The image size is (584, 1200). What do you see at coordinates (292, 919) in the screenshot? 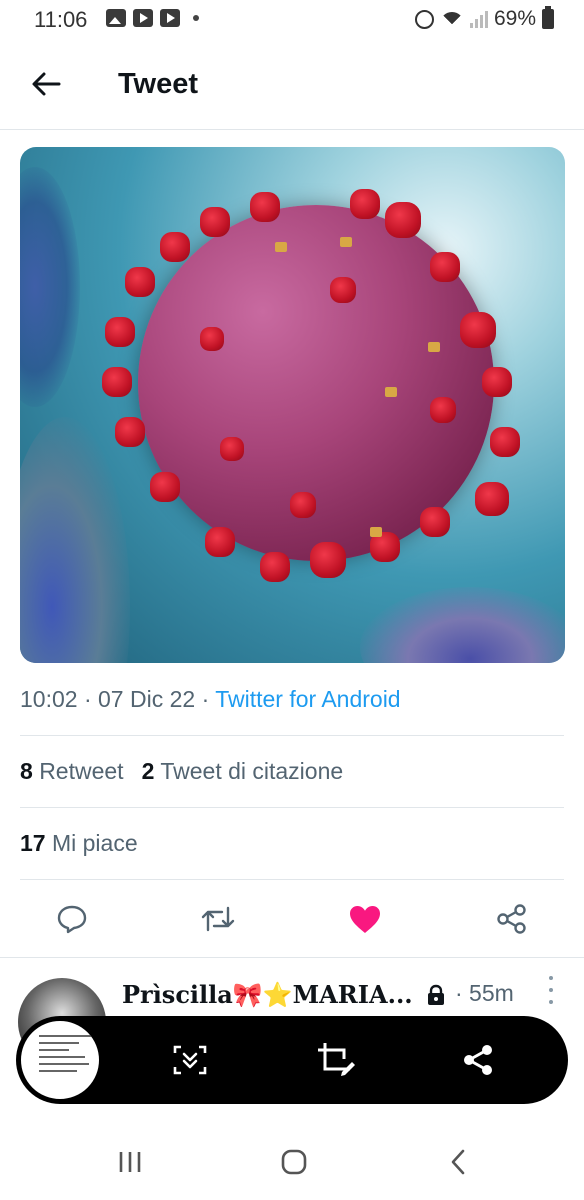
I see `tweet-action-bar` at bounding box center [292, 919].